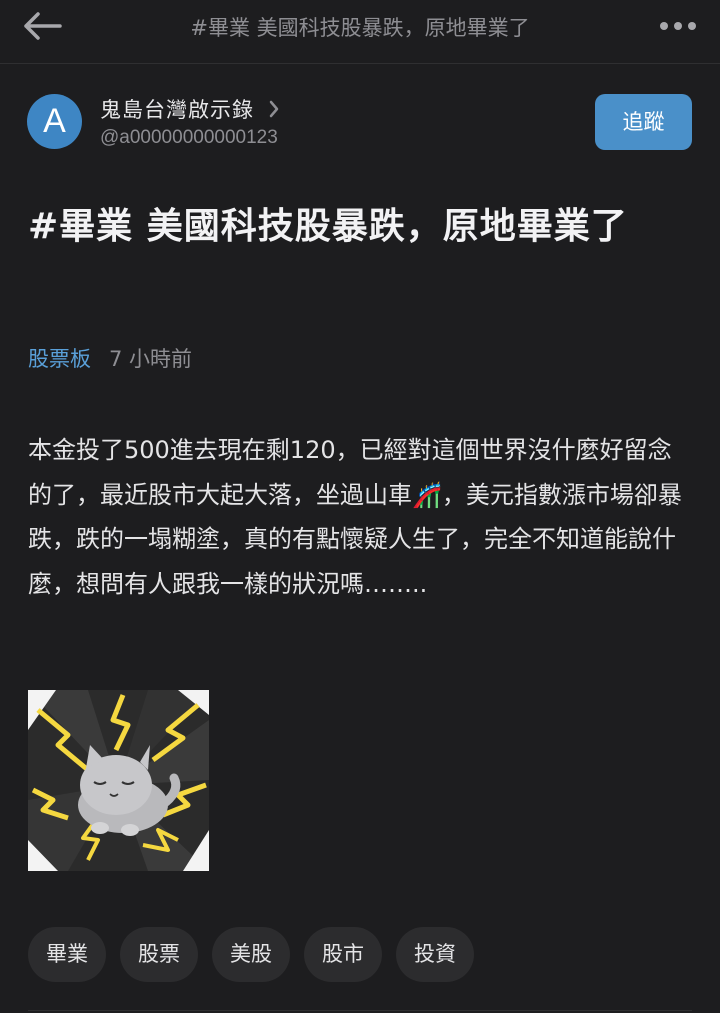 The height and width of the screenshot is (1013, 720). I want to click on tag-chip: 投資, so click(435, 954).